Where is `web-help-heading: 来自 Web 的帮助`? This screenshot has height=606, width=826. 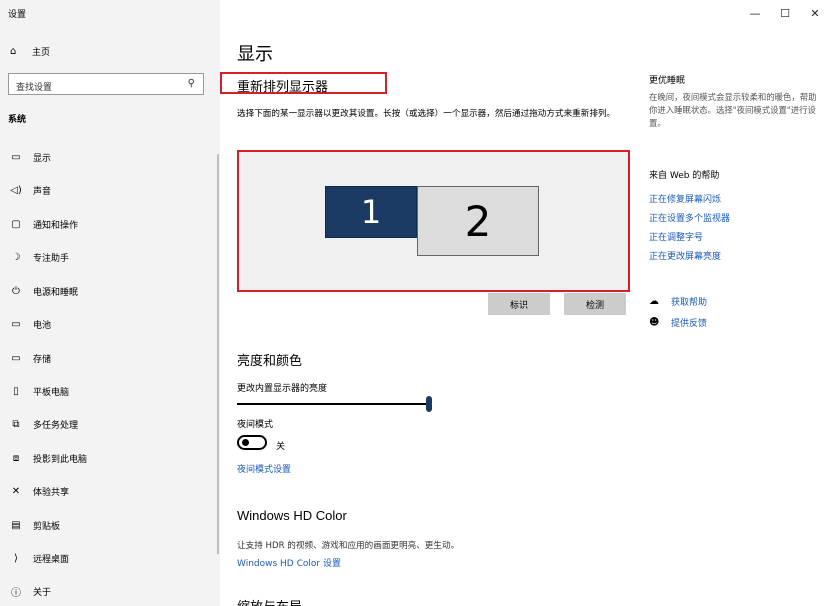
web-help-heading: 来自 Web 的帮助 is located at coordinates (684, 176).